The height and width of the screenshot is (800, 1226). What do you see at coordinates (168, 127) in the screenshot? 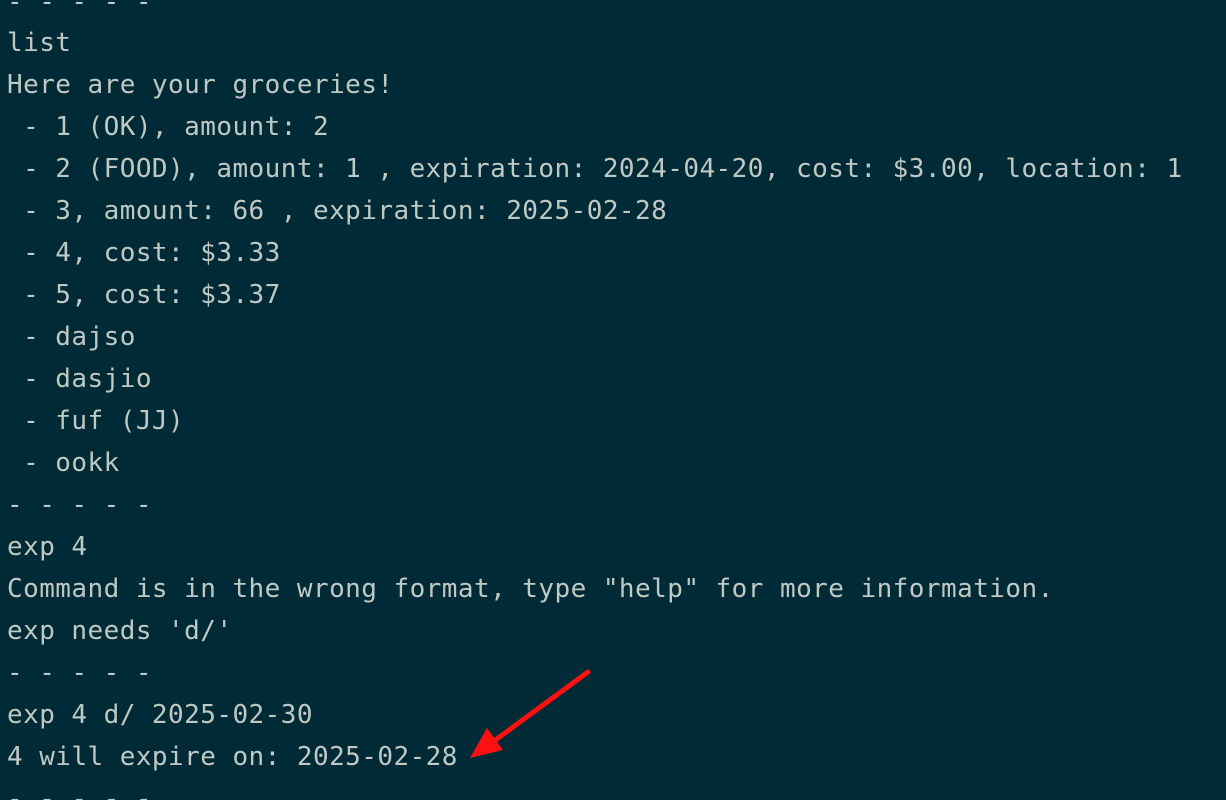
I see `grocery-list-item: - 1 (OK), amount: 2` at bounding box center [168, 127].